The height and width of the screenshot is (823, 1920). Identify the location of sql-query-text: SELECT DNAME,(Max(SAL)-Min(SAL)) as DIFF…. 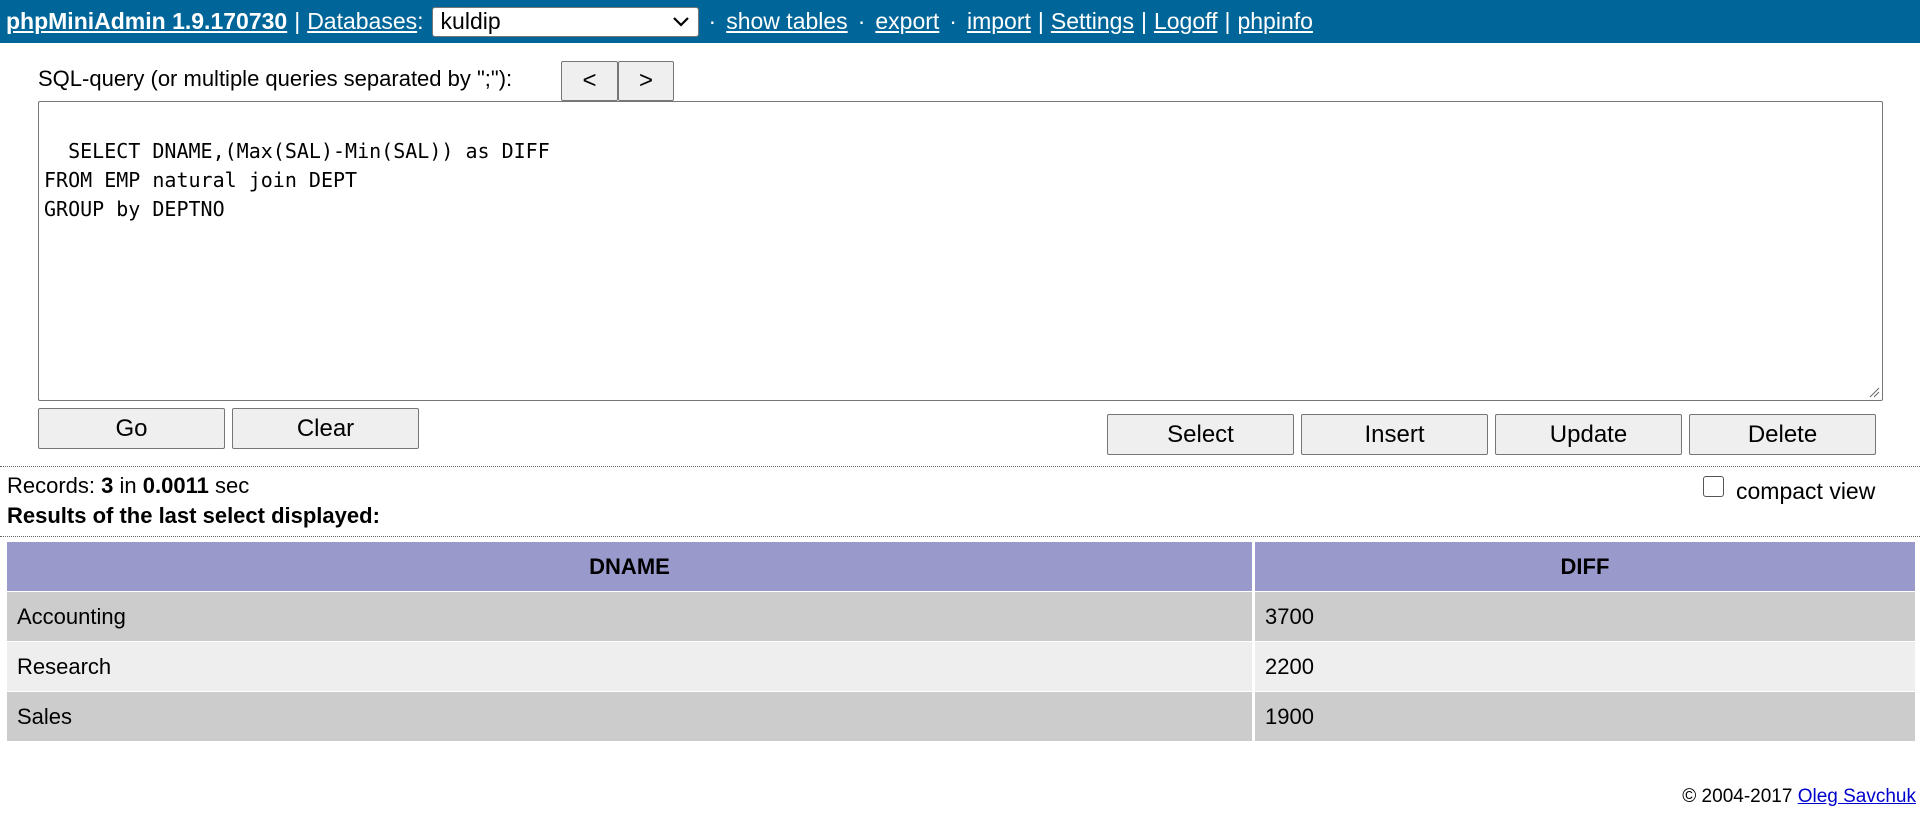
(297, 180).